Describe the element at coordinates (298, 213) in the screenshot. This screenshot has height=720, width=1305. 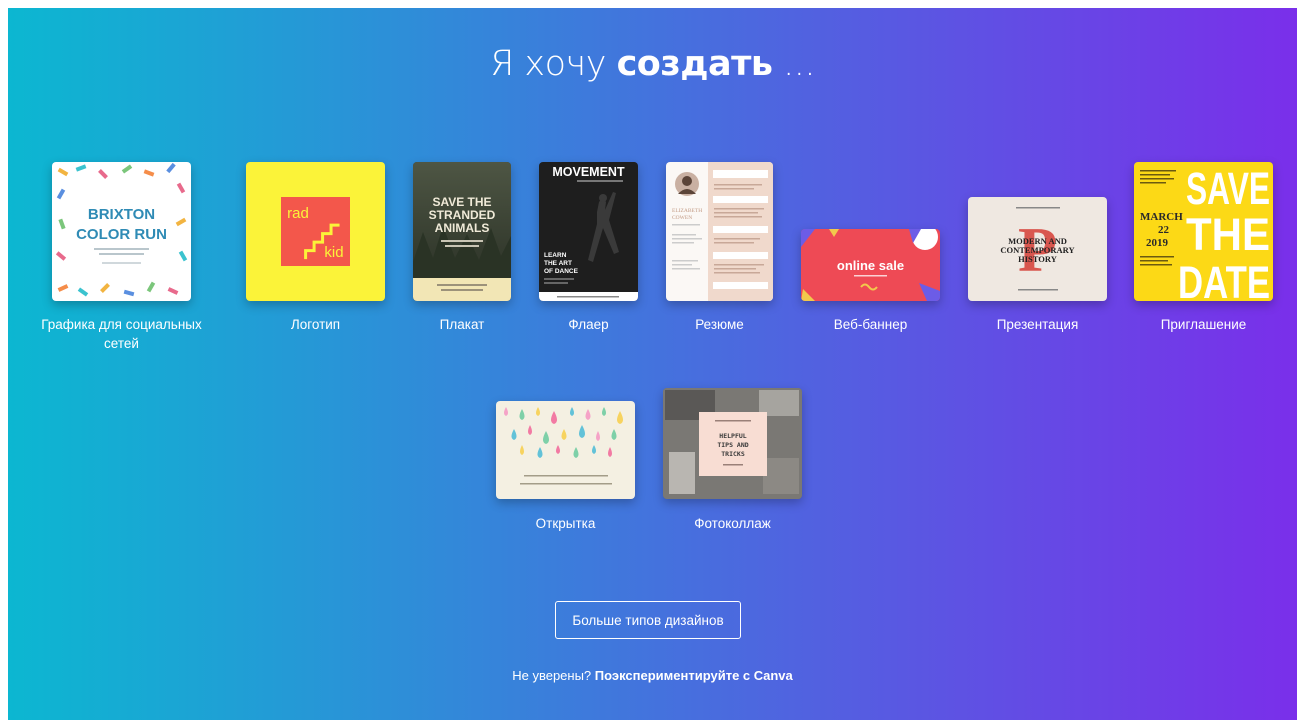
I see `svg-text: rad` at that location.